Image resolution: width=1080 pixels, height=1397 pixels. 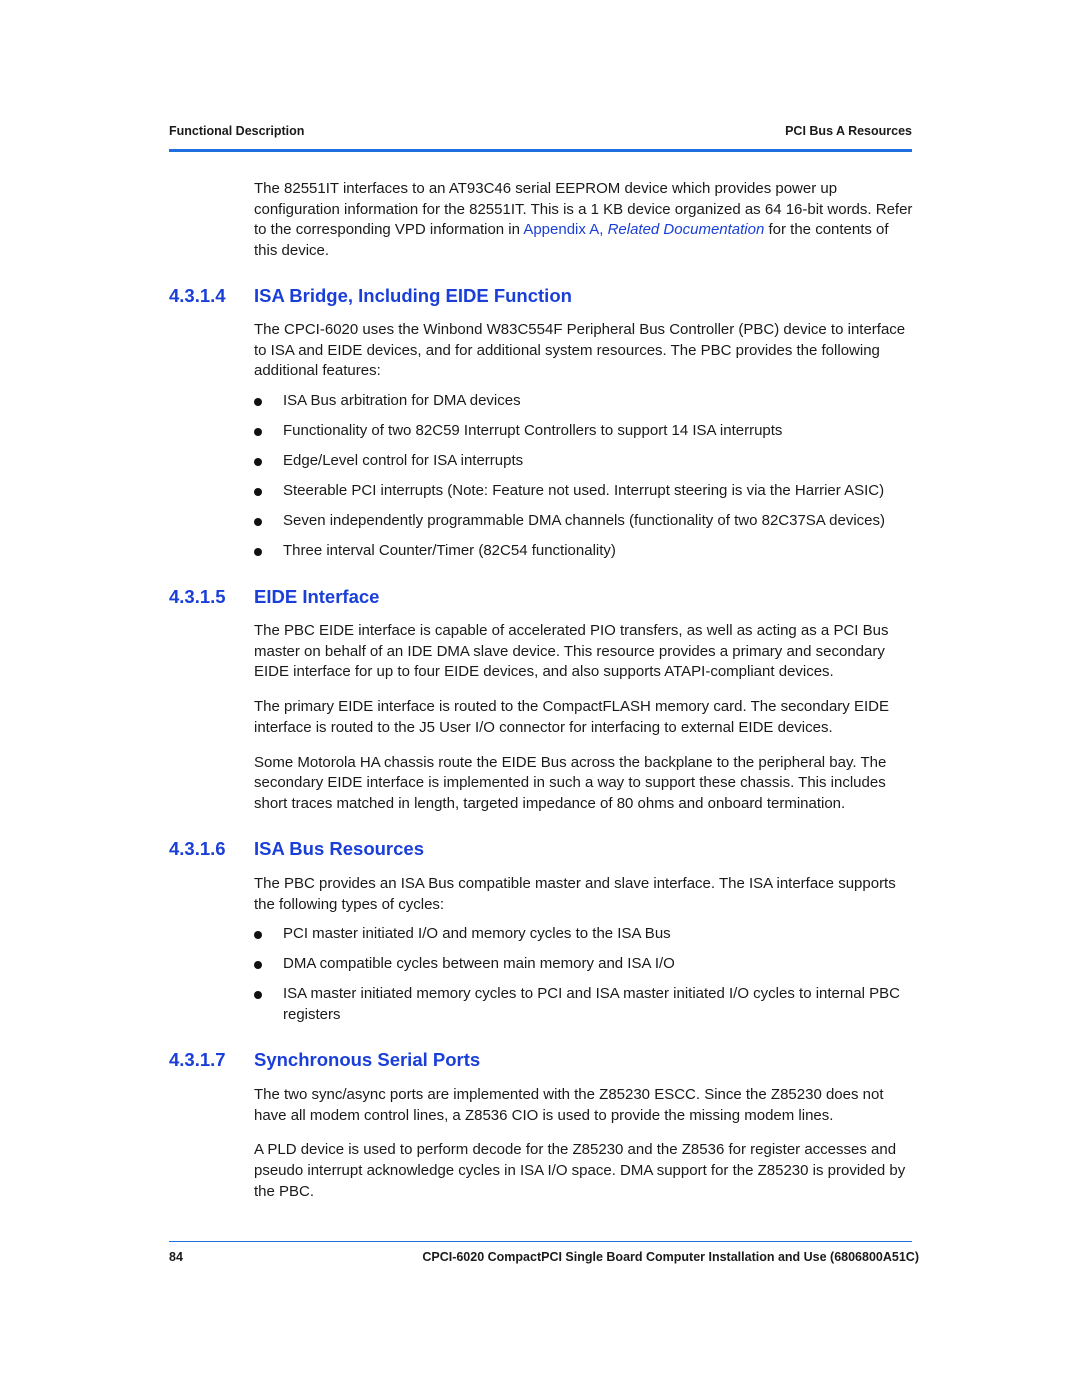 I want to click on list-item: Edge/Level control for ISA interrupts, so click(x=584, y=461).